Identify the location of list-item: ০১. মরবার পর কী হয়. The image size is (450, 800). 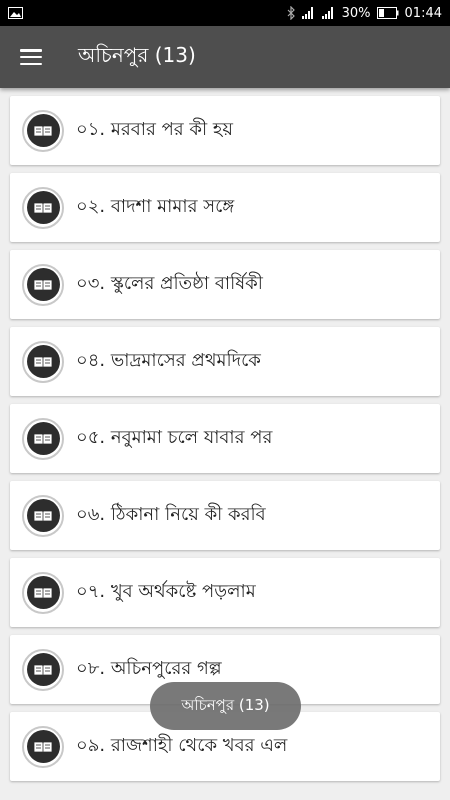
(225, 130).